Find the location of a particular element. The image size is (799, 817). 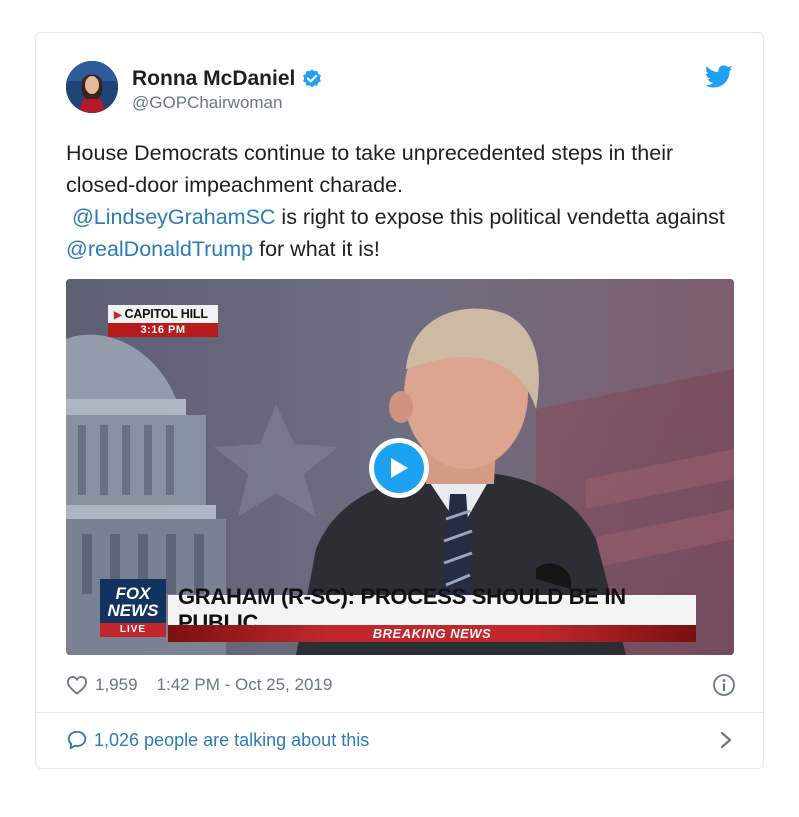

author-handle: @GOPChairwoman is located at coordinates (227, 103).